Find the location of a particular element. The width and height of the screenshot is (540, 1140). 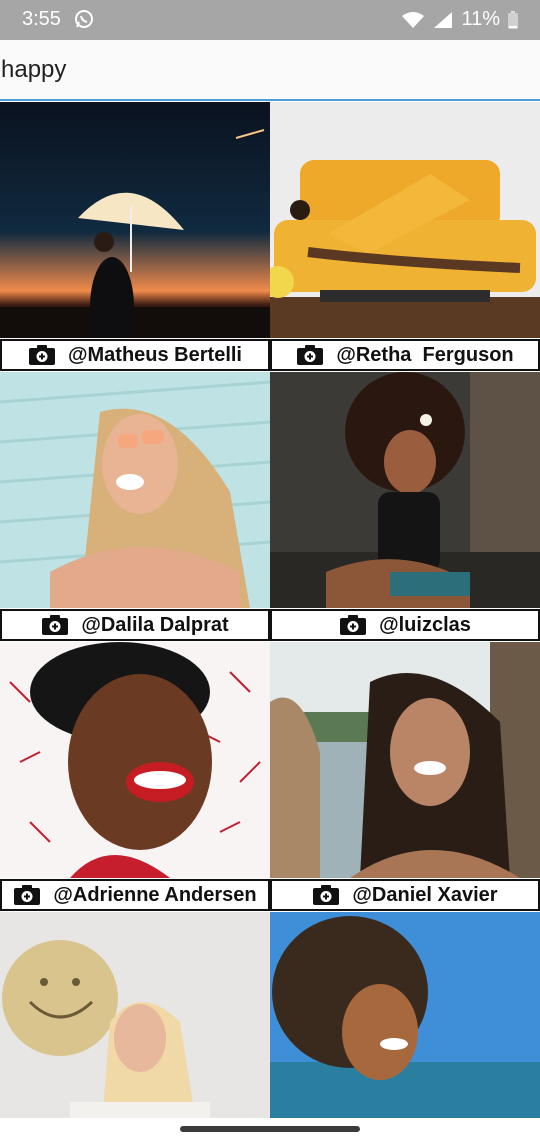

photo-credit: @Daniel Xavier is located at coordinates (405, 895).